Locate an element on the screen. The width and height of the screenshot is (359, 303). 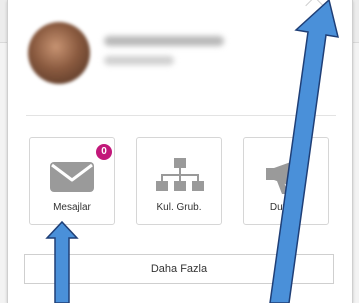
avatar is located at coordinates (59, 53).